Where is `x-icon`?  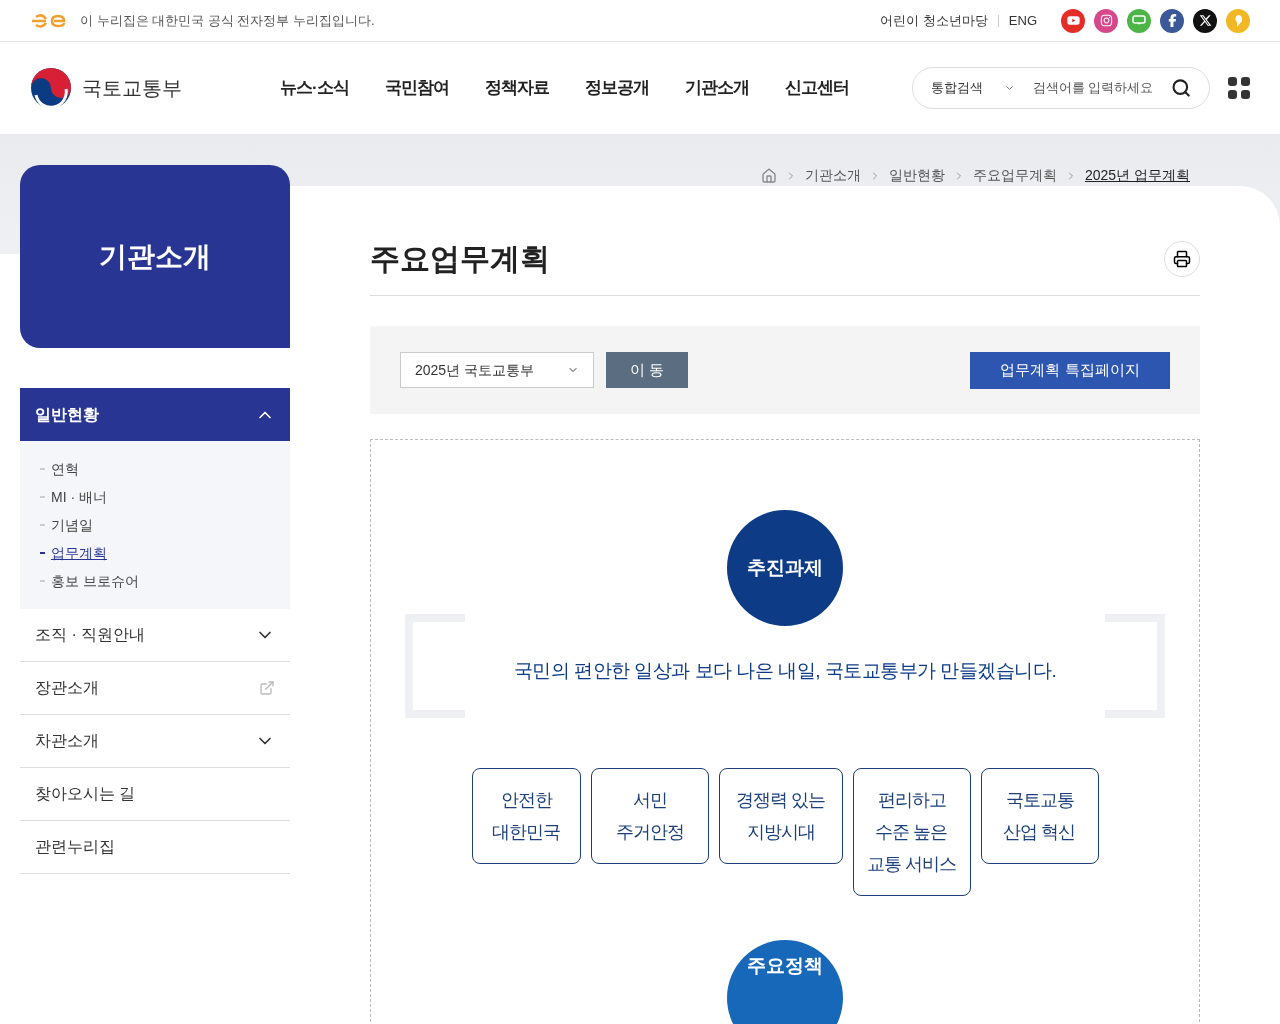
x-icon is located at coordinates (1205, 20).